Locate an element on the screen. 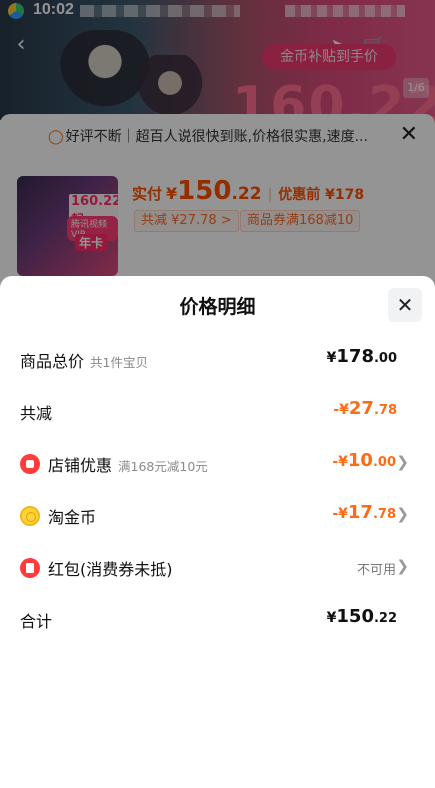  coin-icon is located at coordinates (30, 516).